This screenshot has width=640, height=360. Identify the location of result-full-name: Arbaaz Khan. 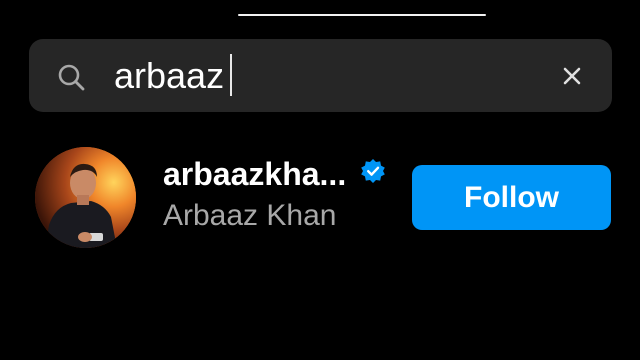
(250, 215).